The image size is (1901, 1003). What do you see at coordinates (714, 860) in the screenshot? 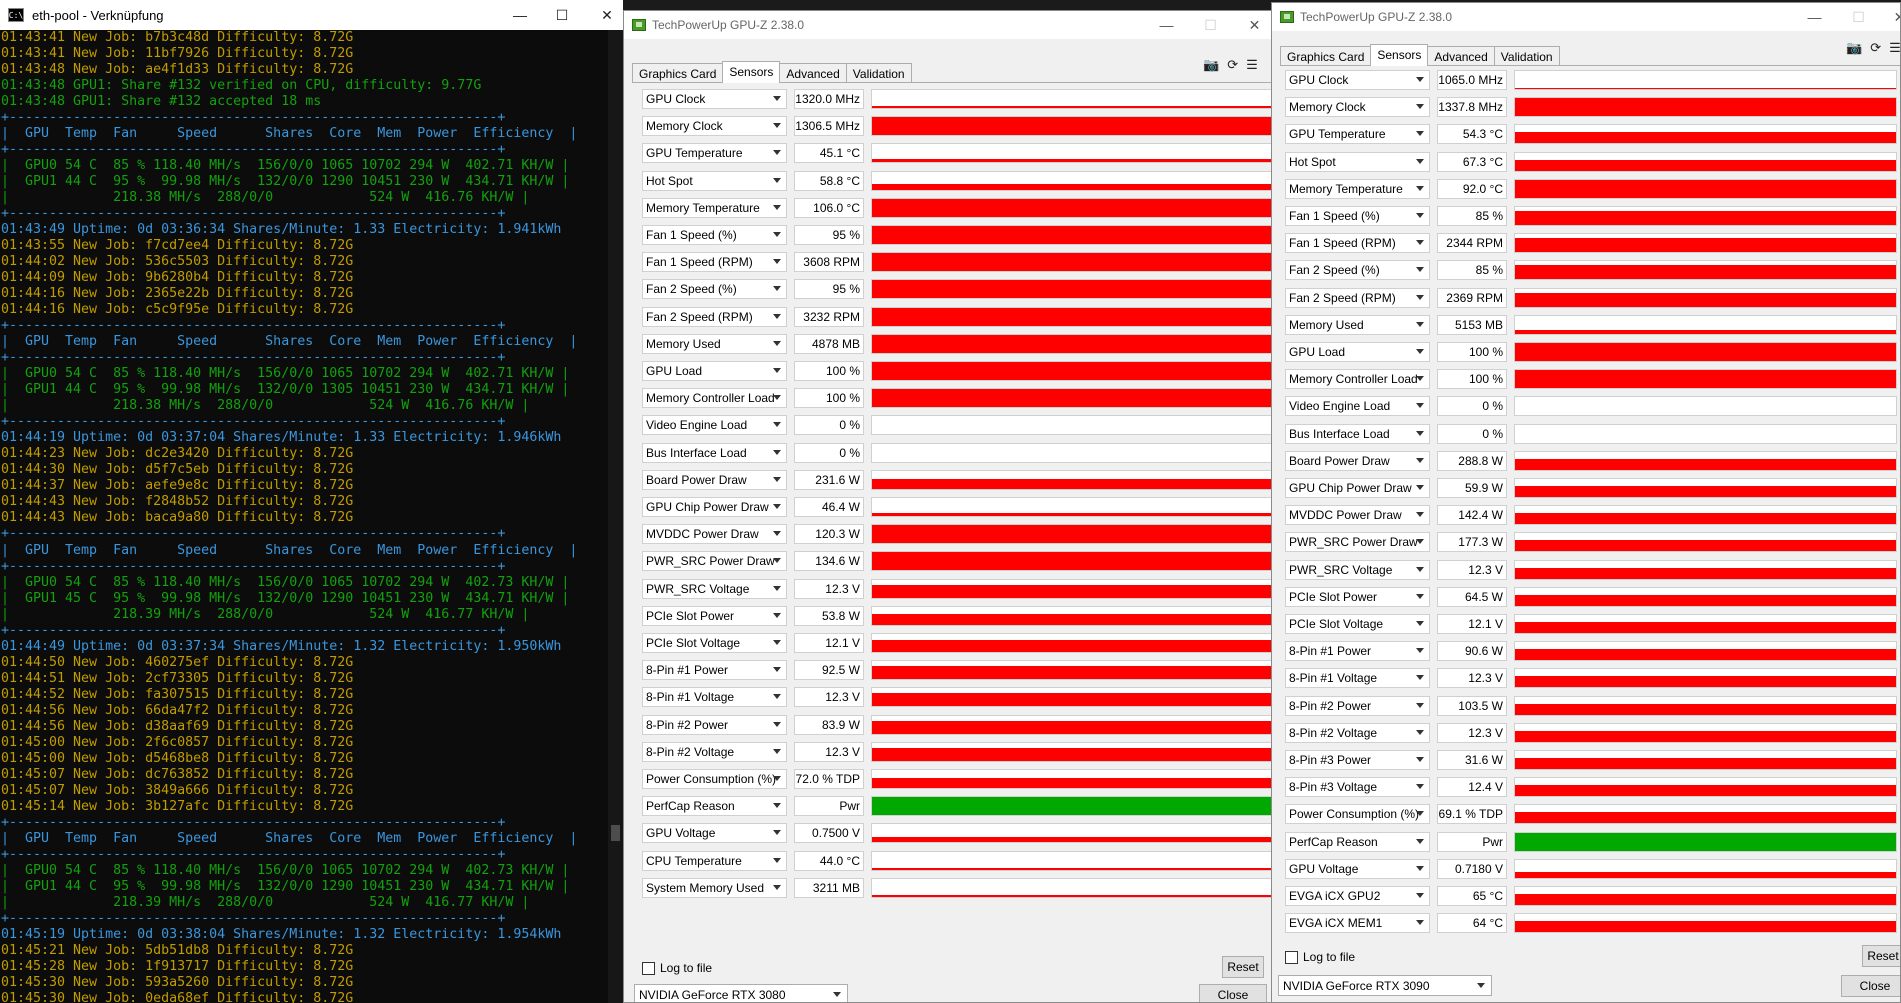
I see `sensor-label-dropdown: CPU Temperature` at bounding box center [714, 860].